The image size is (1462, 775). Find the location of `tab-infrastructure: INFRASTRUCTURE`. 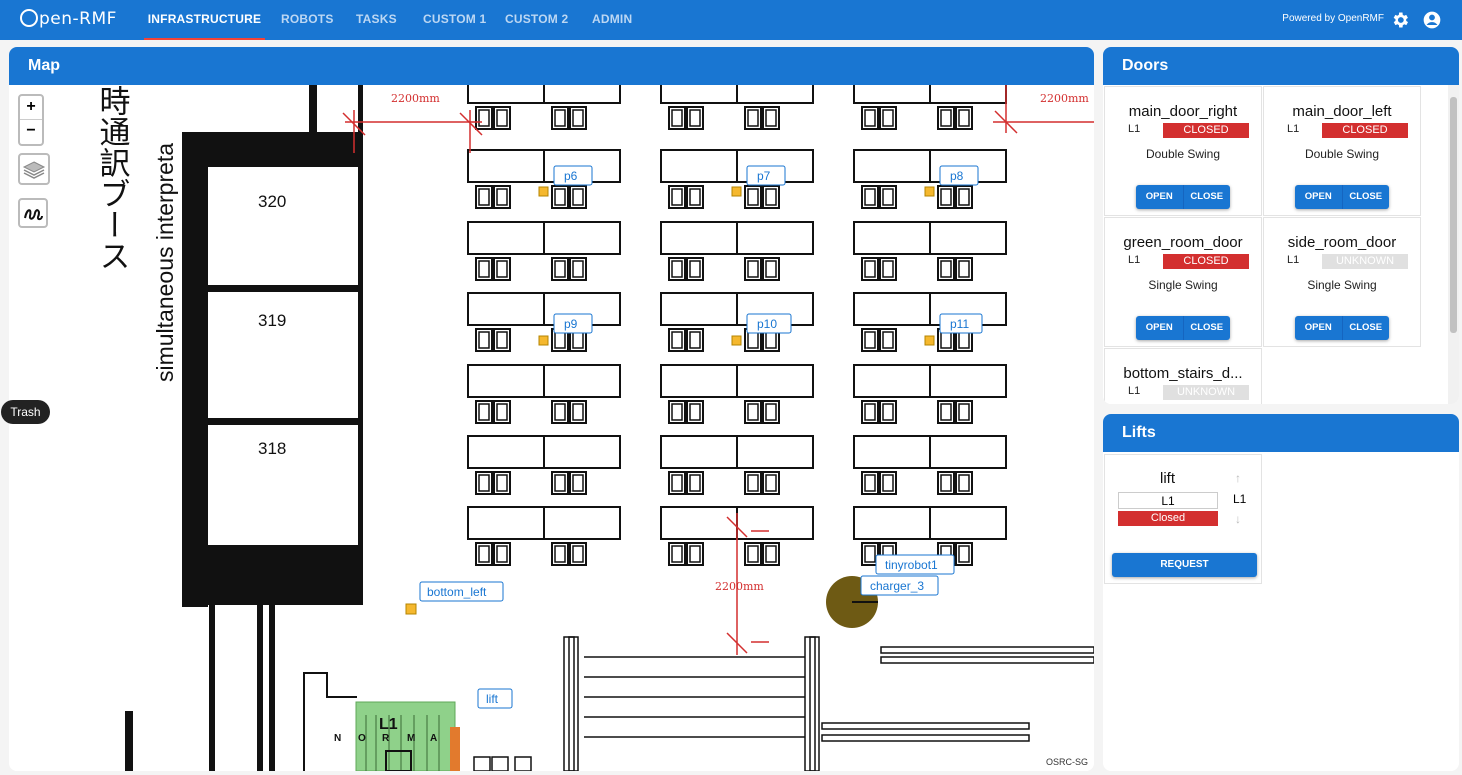

tab-infrastructure: INFRASTRUCTURE is located at coordinates (204, 20).